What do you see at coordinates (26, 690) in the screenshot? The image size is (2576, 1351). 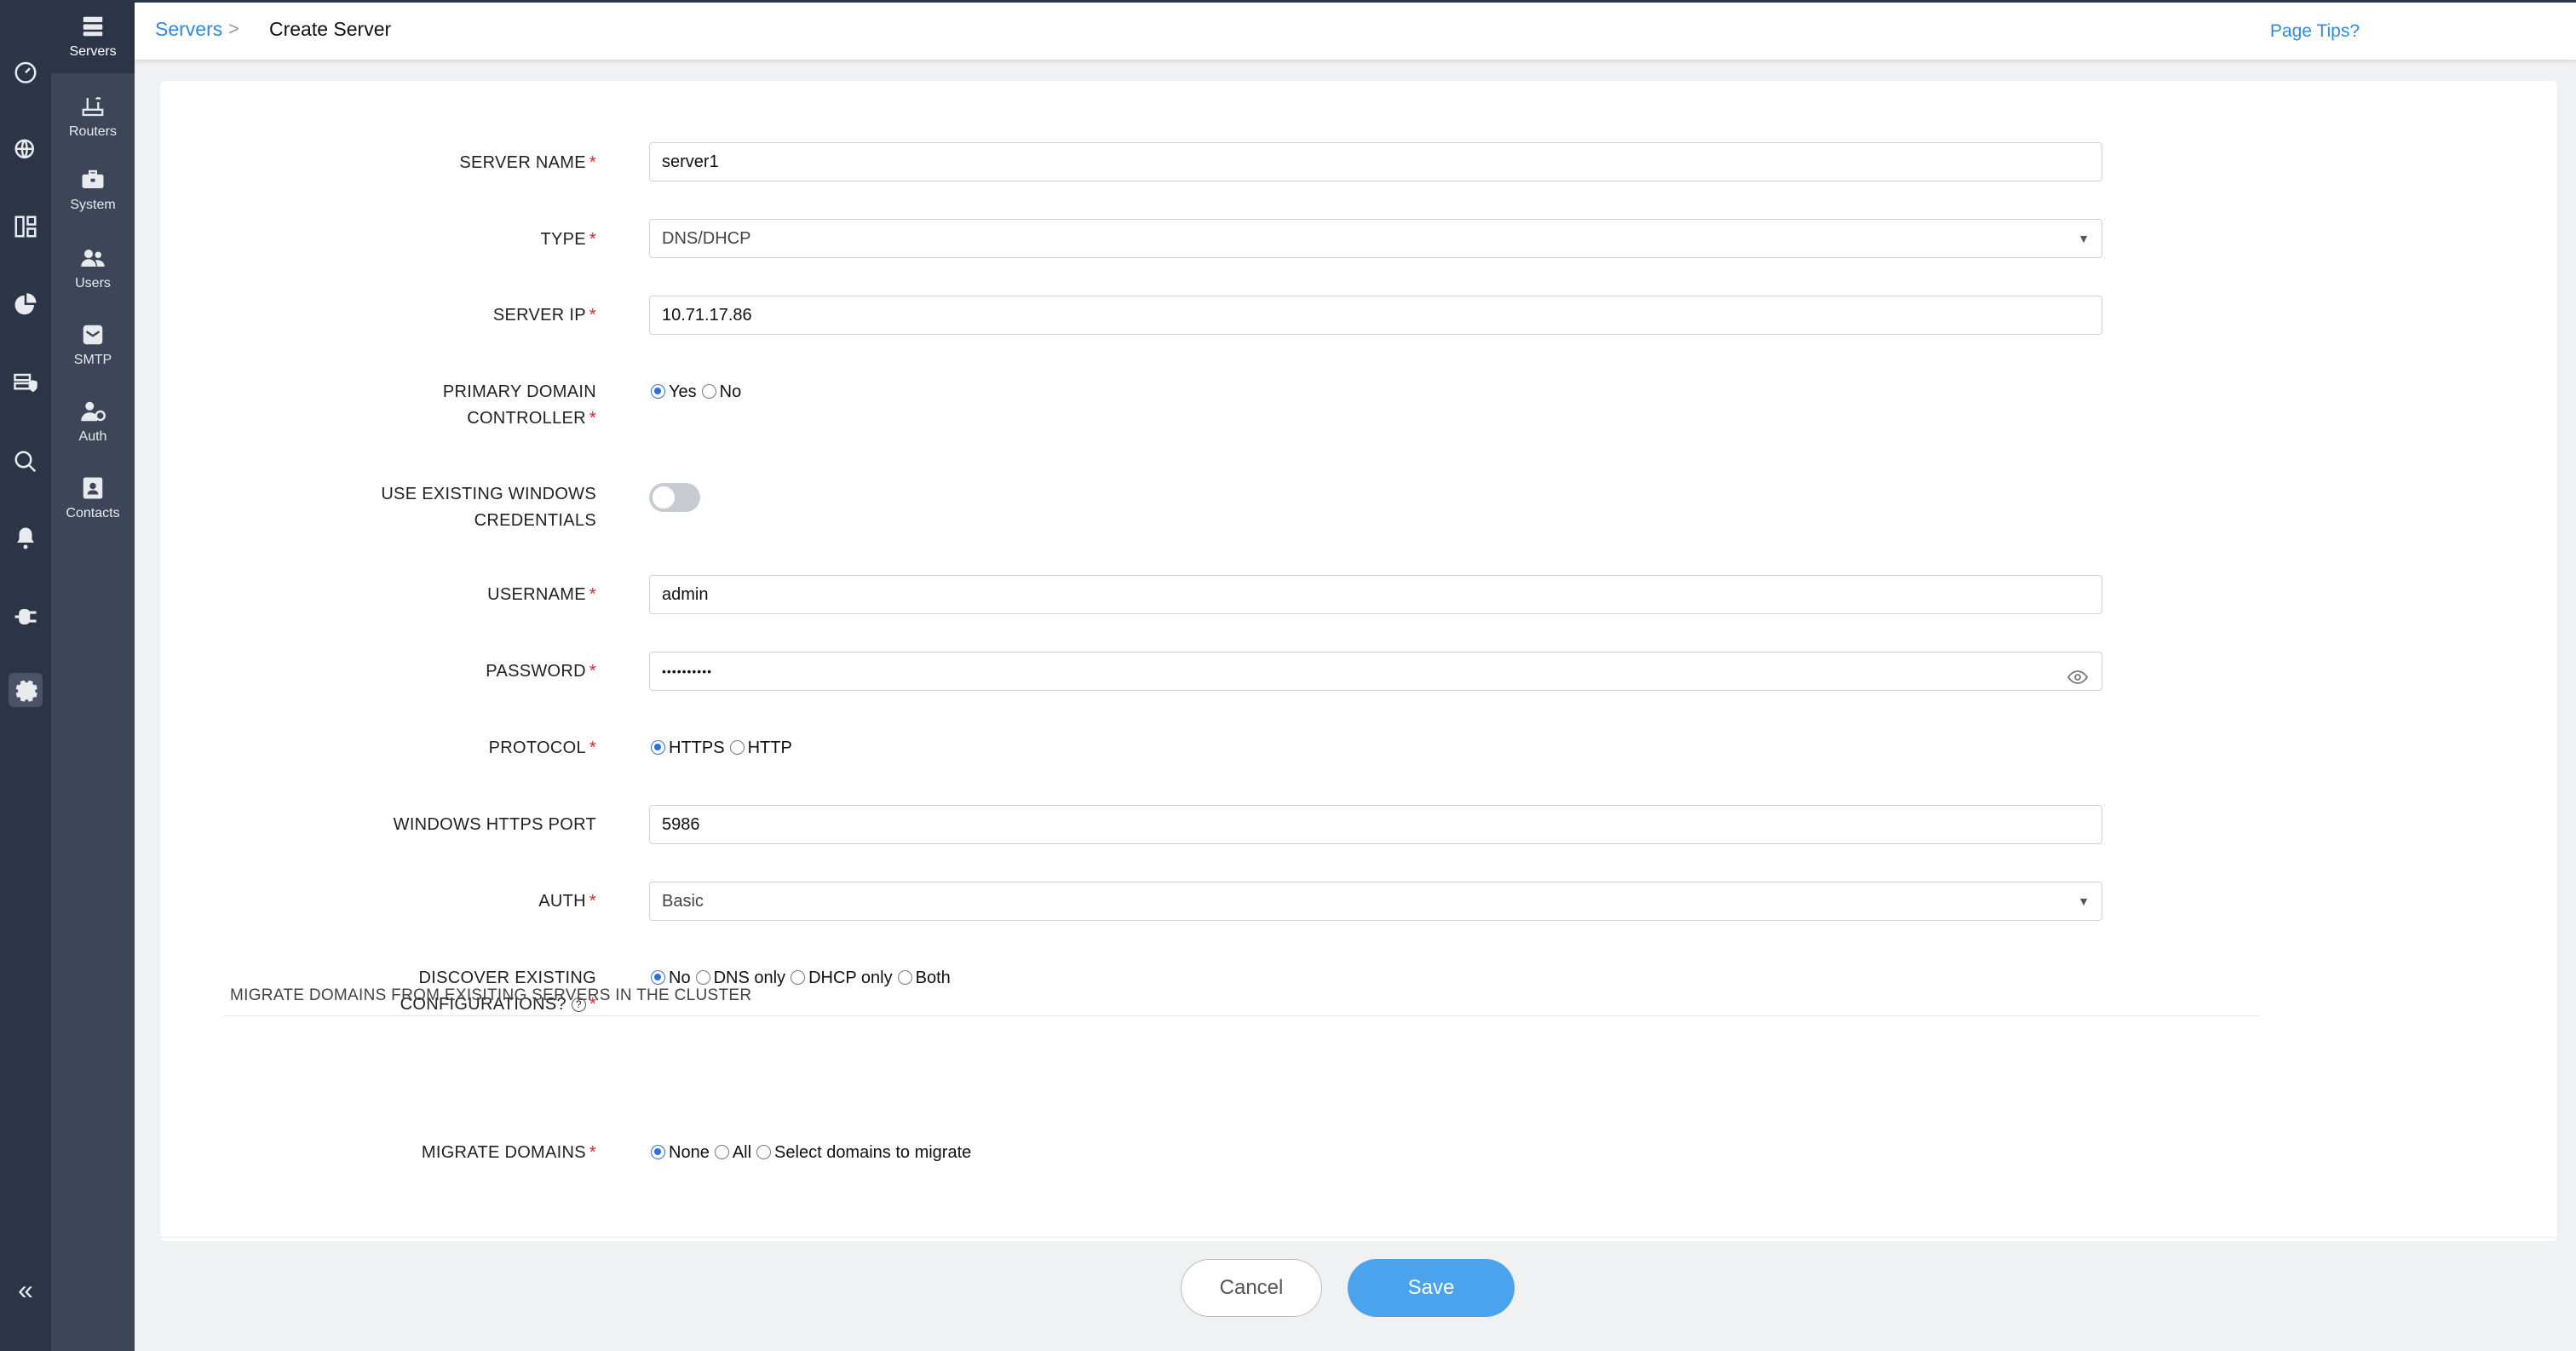 I see `settings-gear-icon` at bounding box center [26, 690].